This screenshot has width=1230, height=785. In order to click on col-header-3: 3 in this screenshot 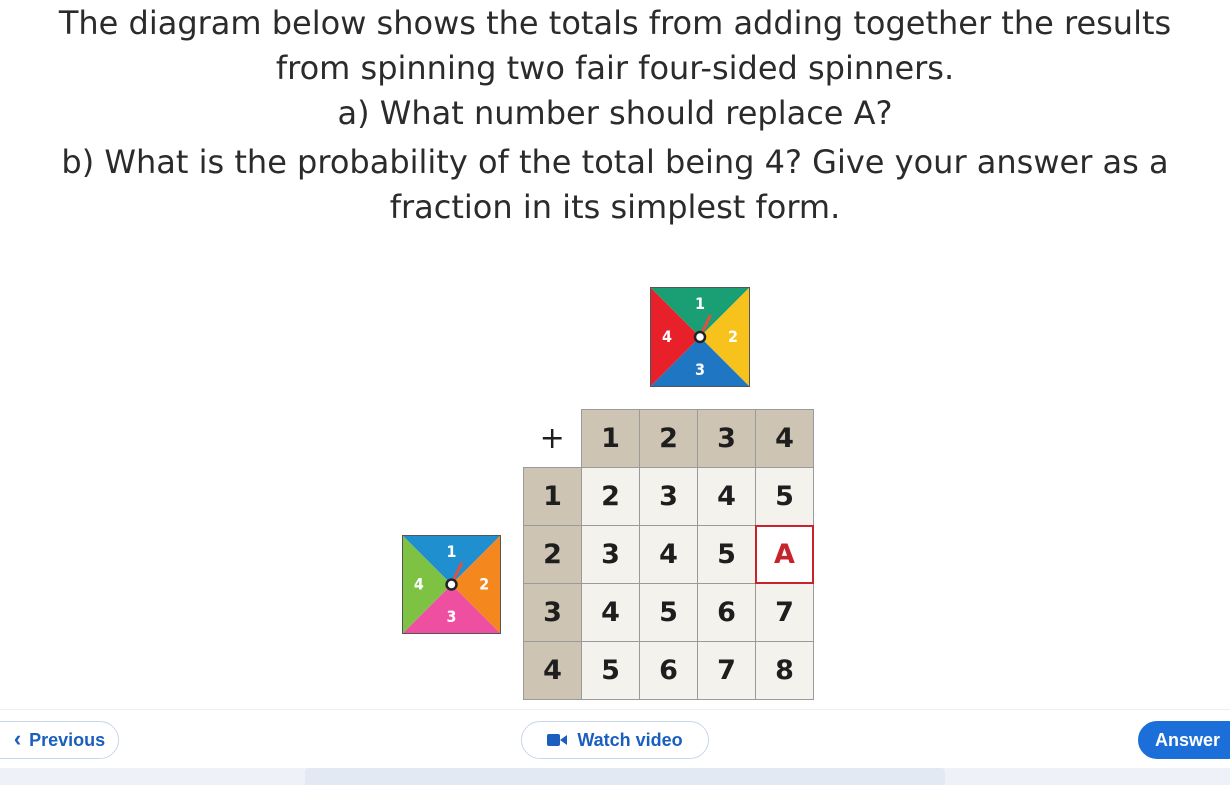, I will do `click(726, 438)`.